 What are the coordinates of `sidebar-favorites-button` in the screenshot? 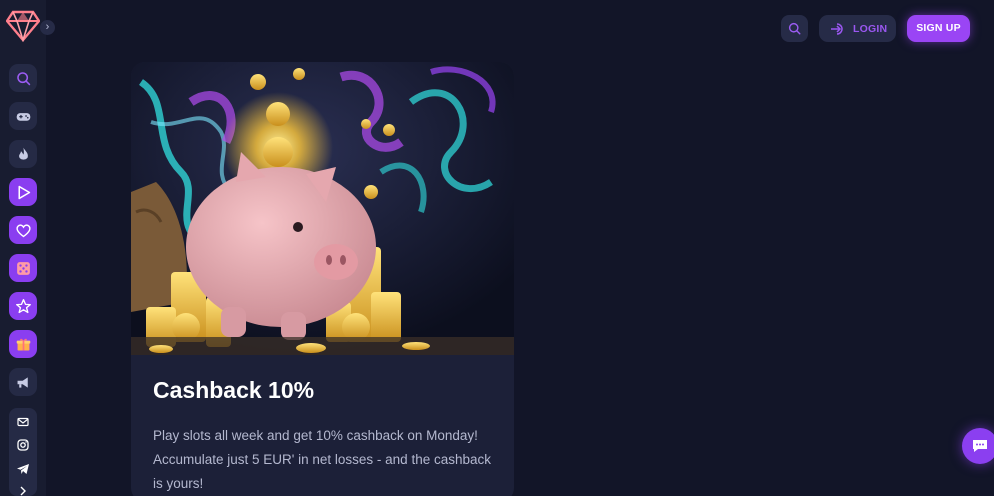 It's located at (23, 230).